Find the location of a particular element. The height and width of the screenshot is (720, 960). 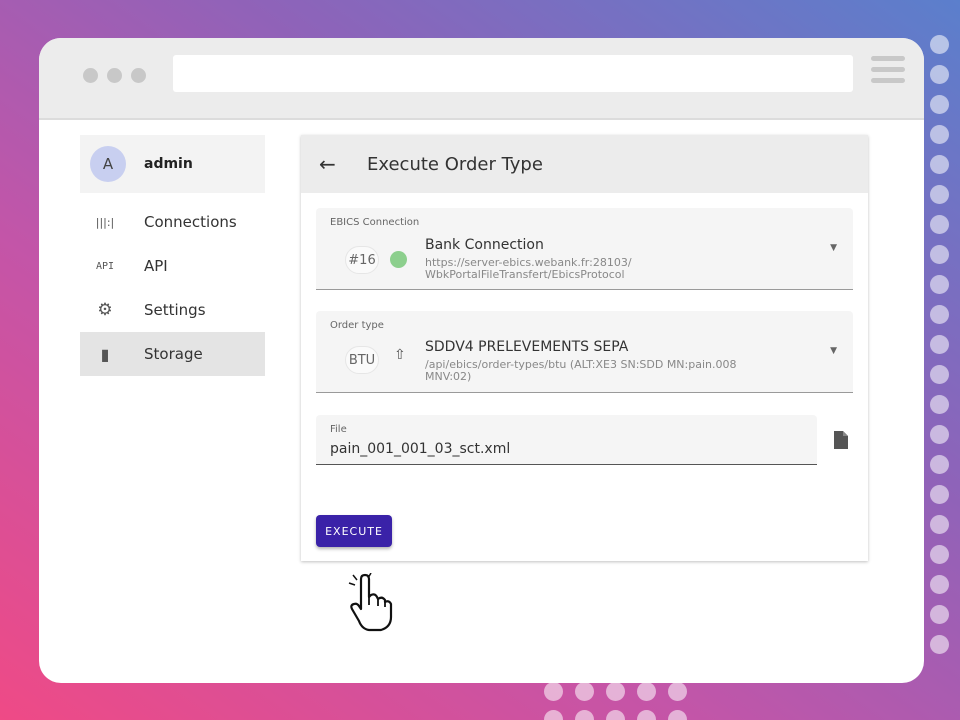

sidebar-item-label: API is located at coordinates (156, 266).